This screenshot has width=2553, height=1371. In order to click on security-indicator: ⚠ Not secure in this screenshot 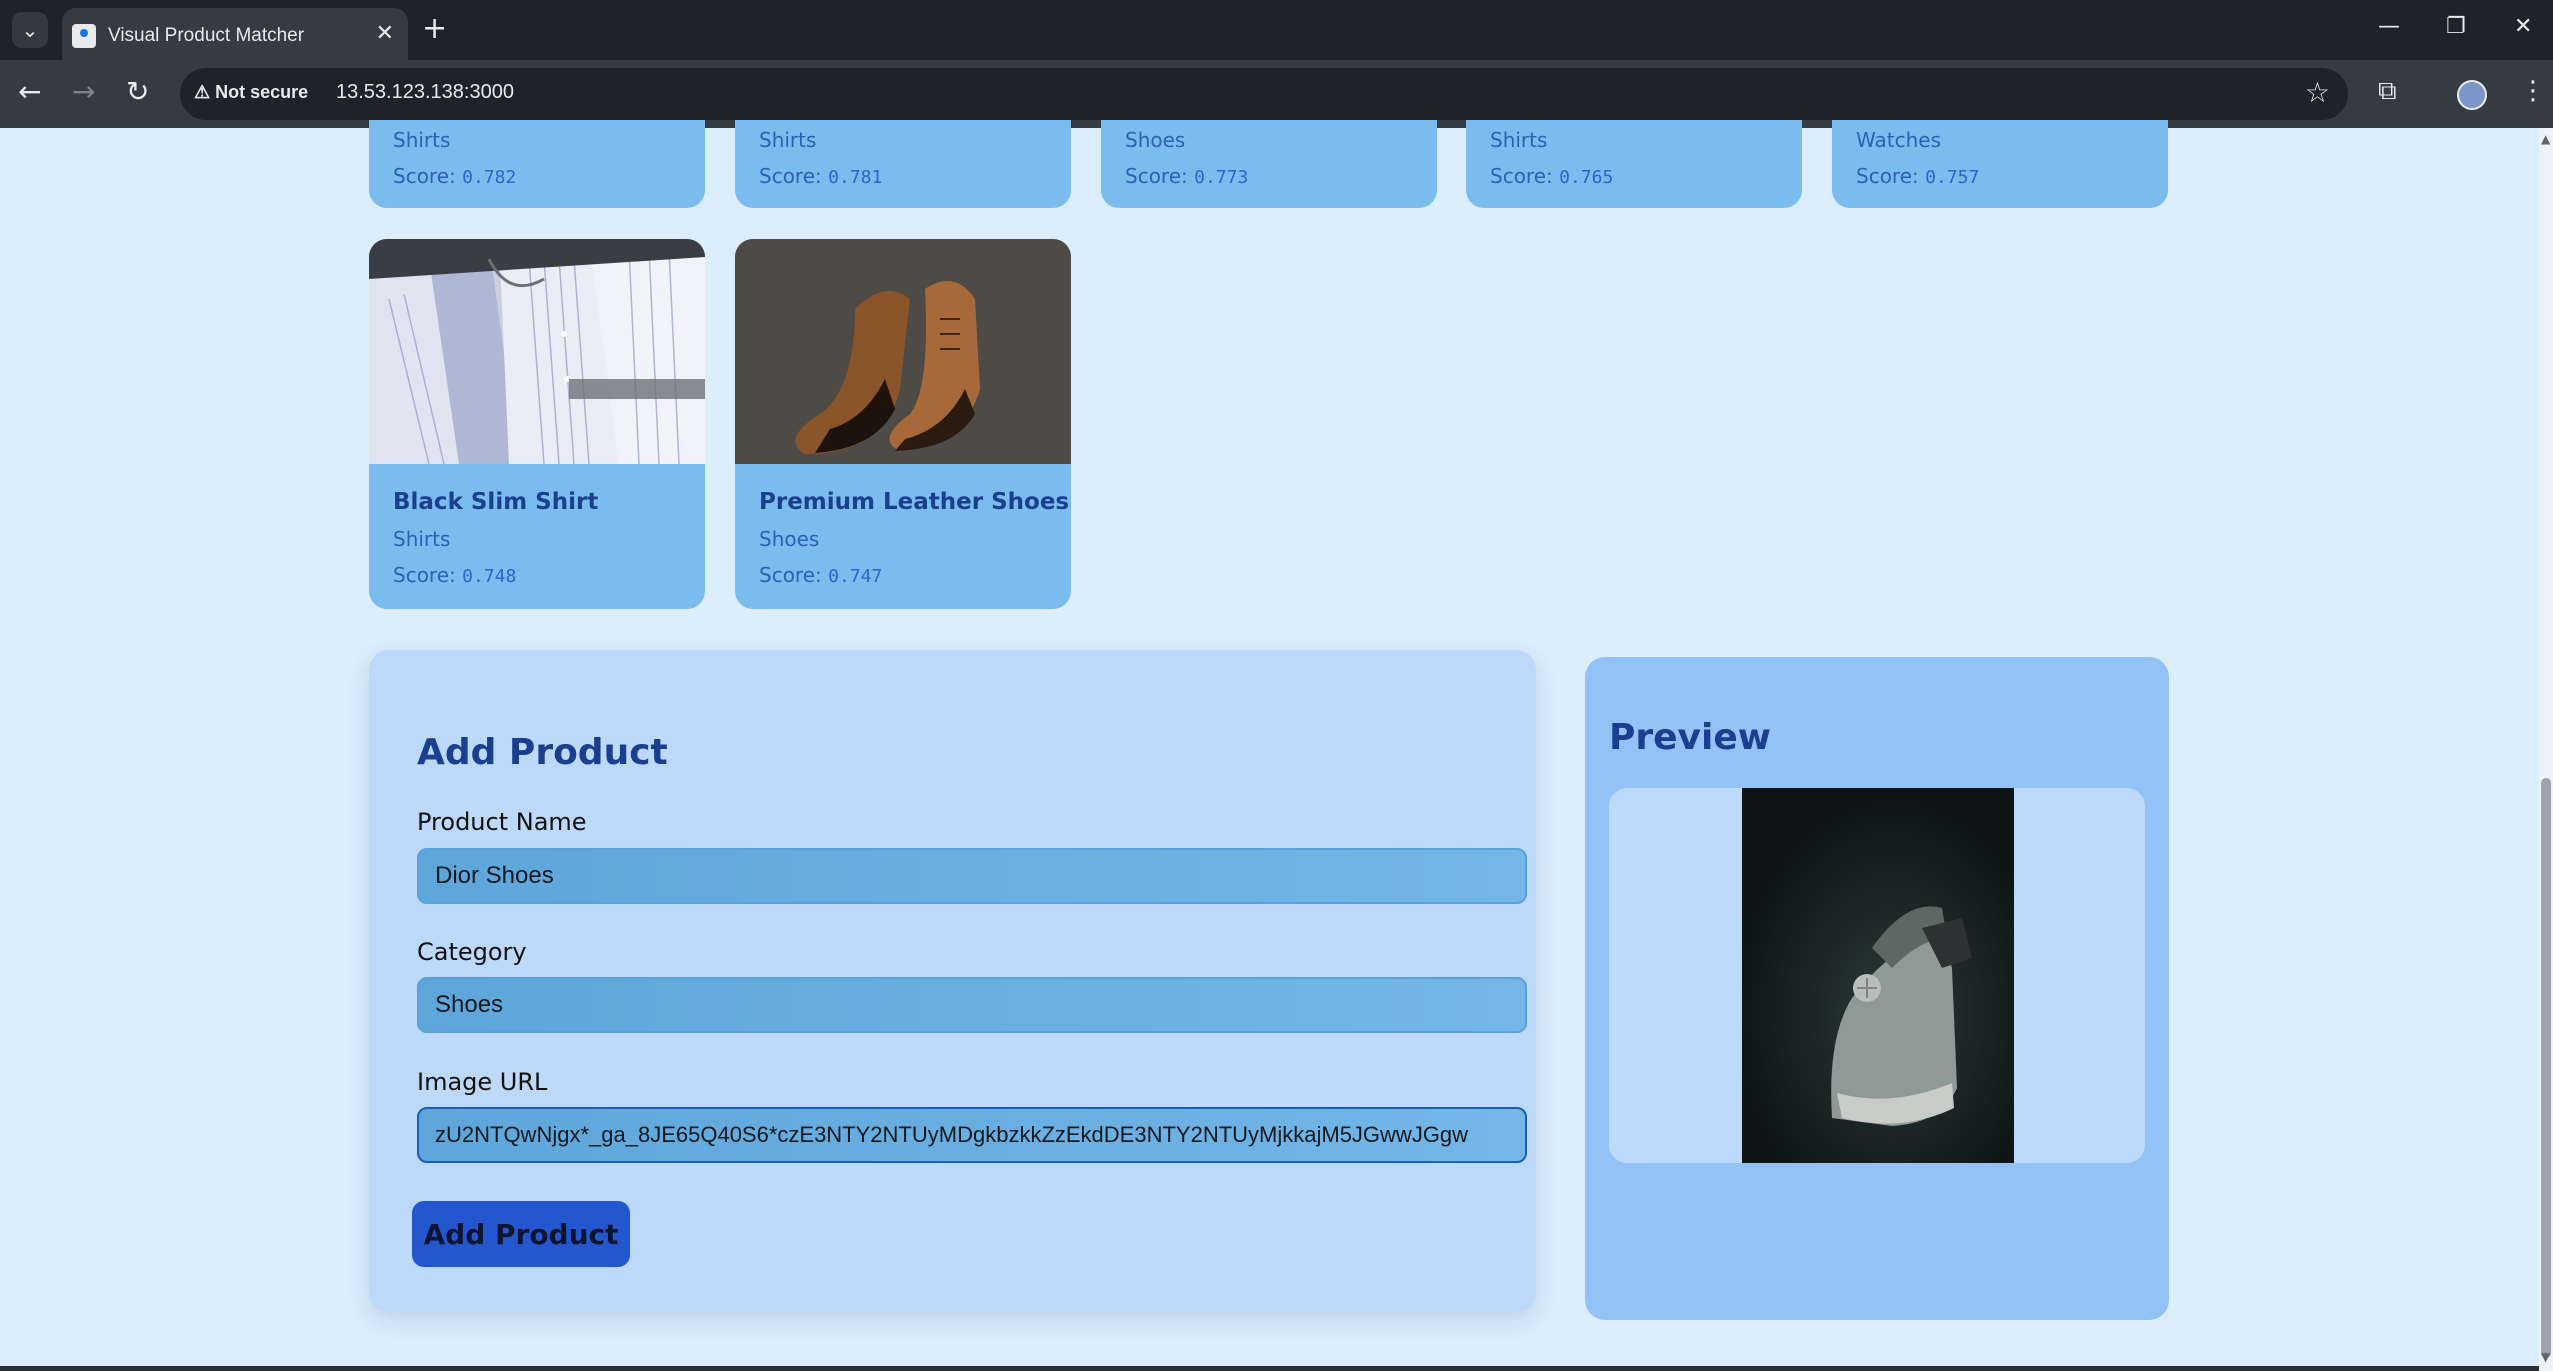, I will do `click(251, 92)`.